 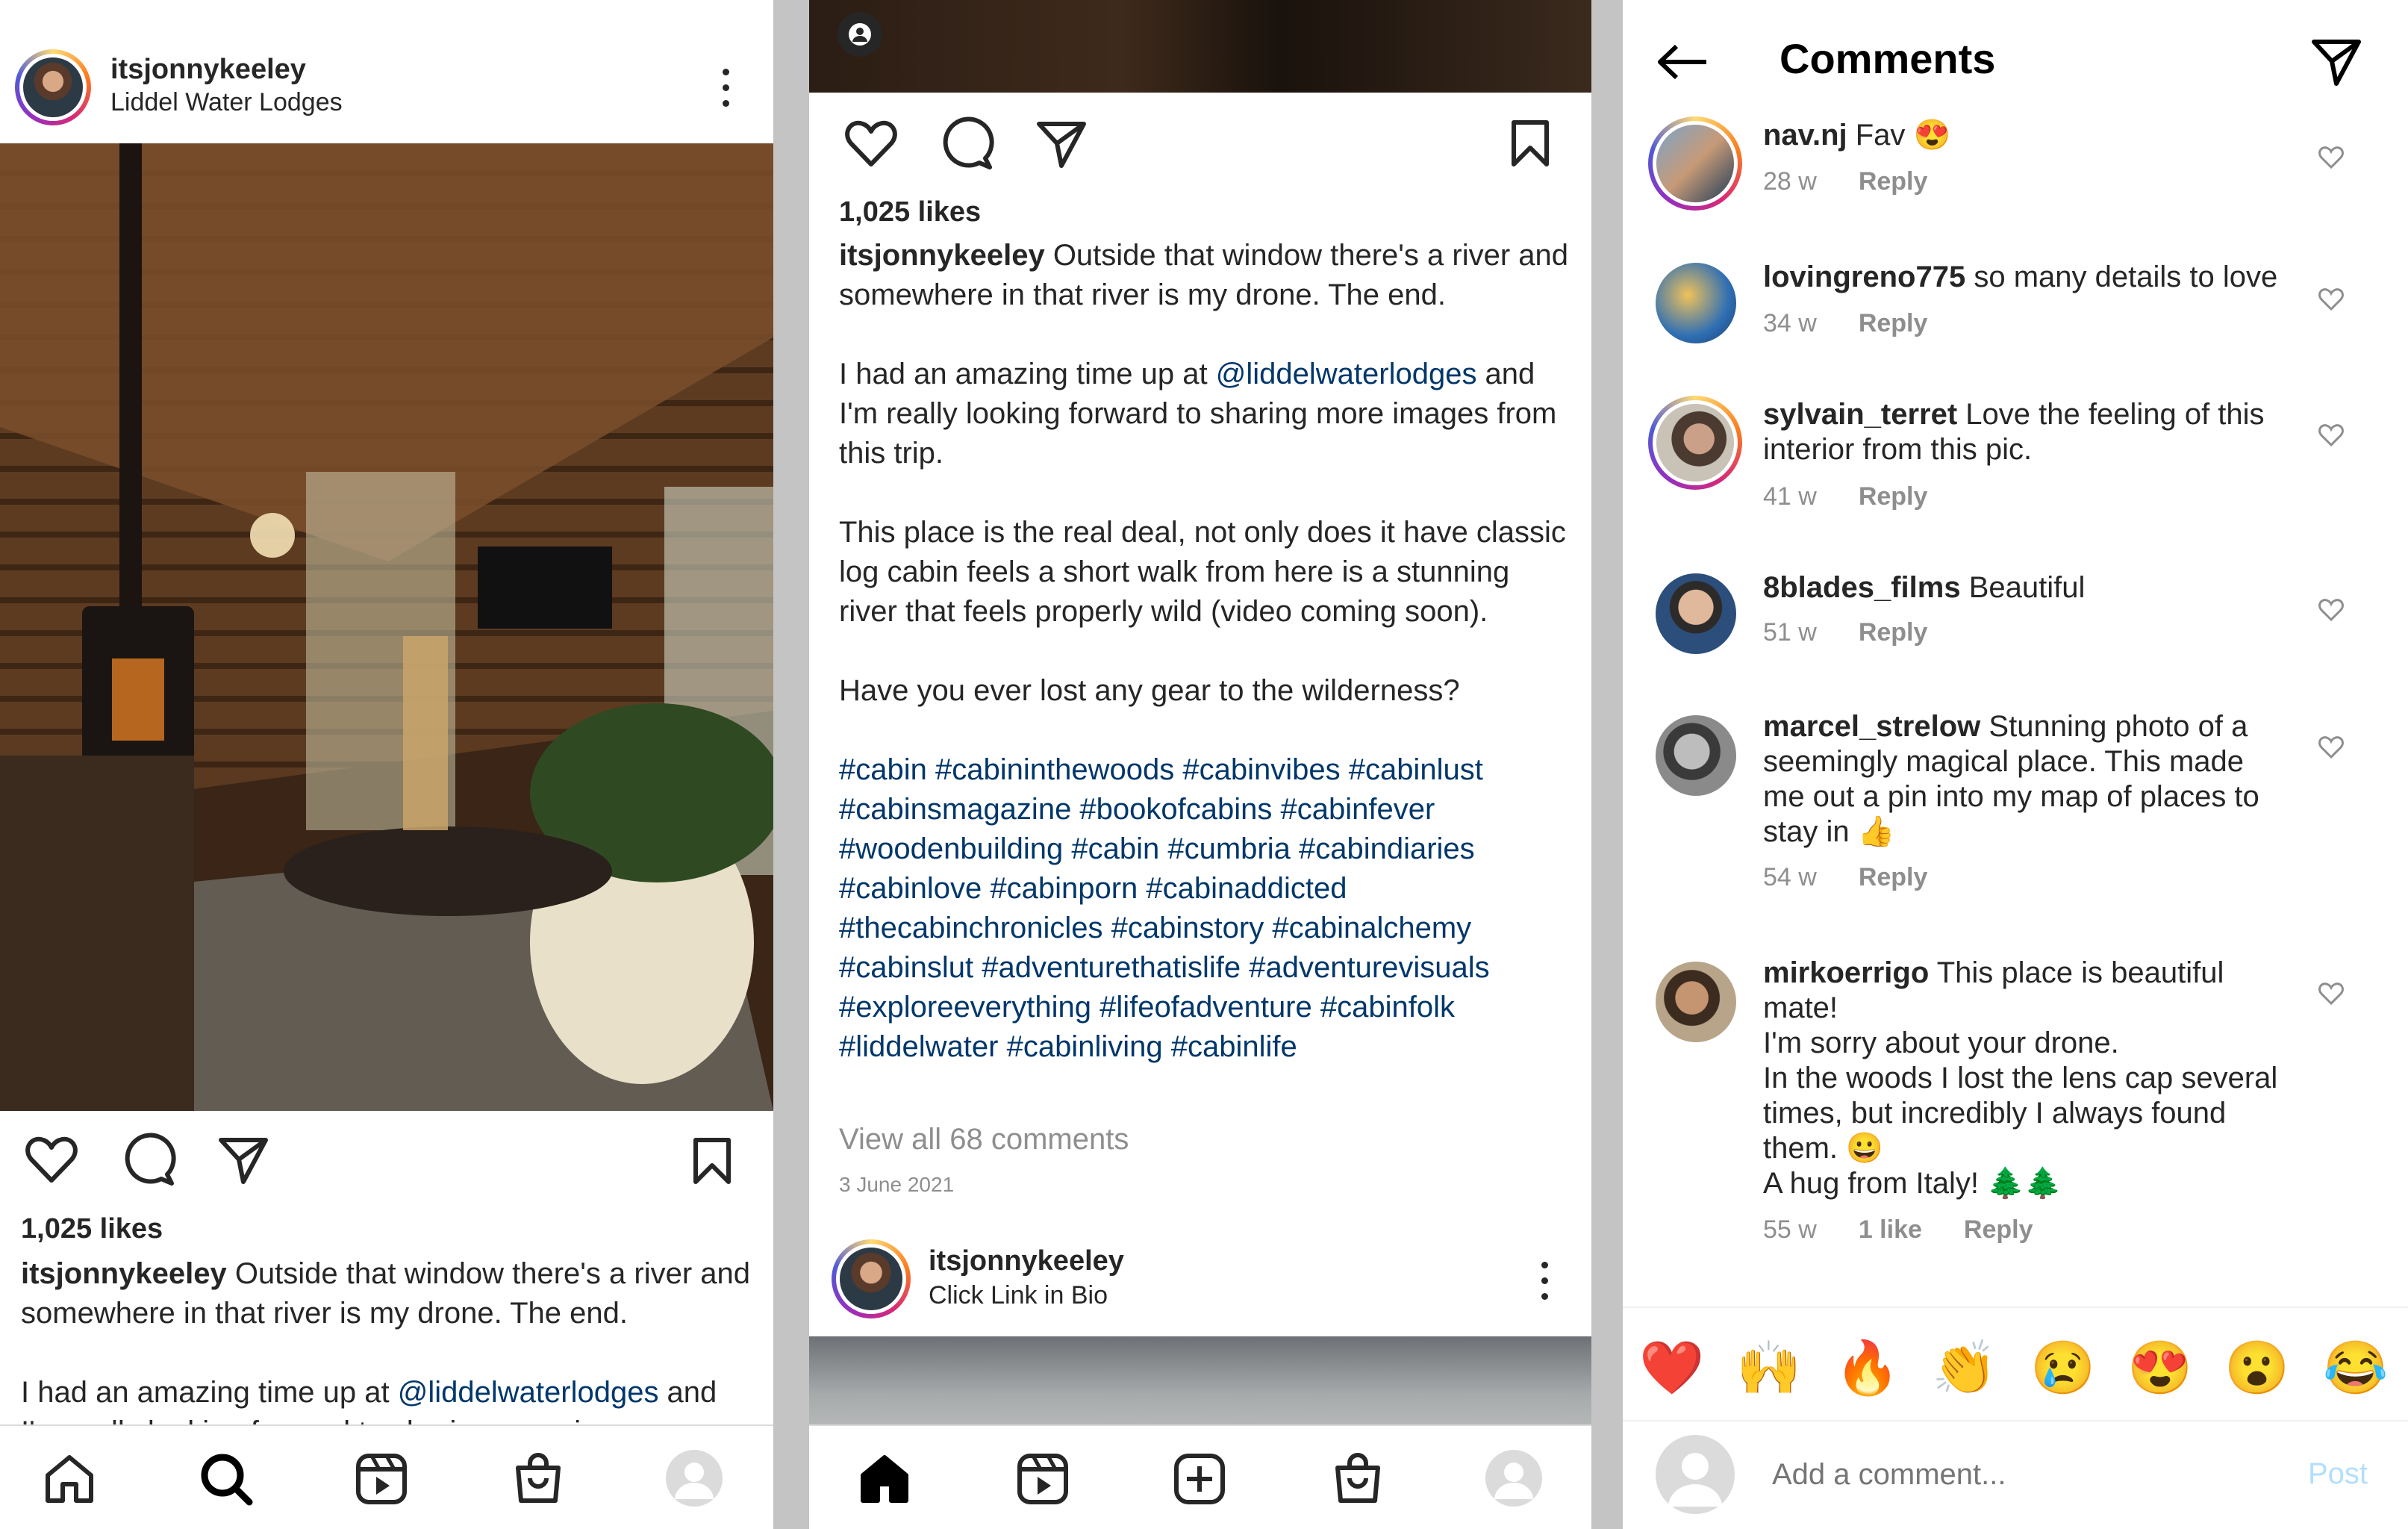 What do you see at coordinates (1026, 1261) in the screenshot?
I see `next-post-username: itsjonnykeeley` at bounding box center [1026, 1261].